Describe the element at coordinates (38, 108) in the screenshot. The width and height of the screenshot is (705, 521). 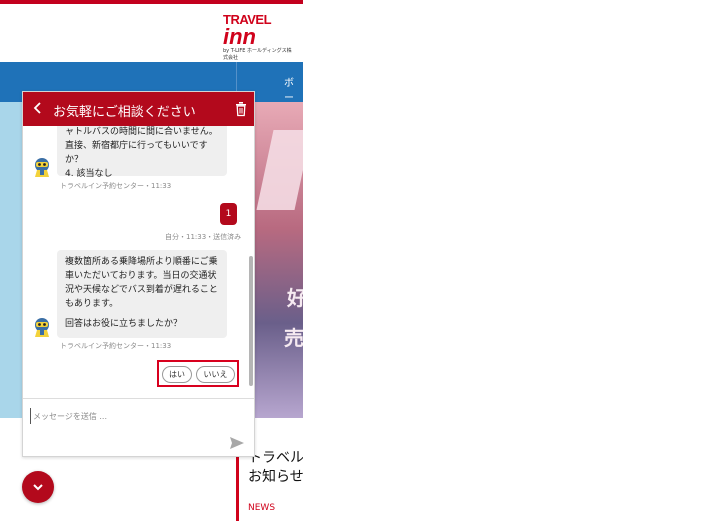
I see `chevron-left-icon` at that location.